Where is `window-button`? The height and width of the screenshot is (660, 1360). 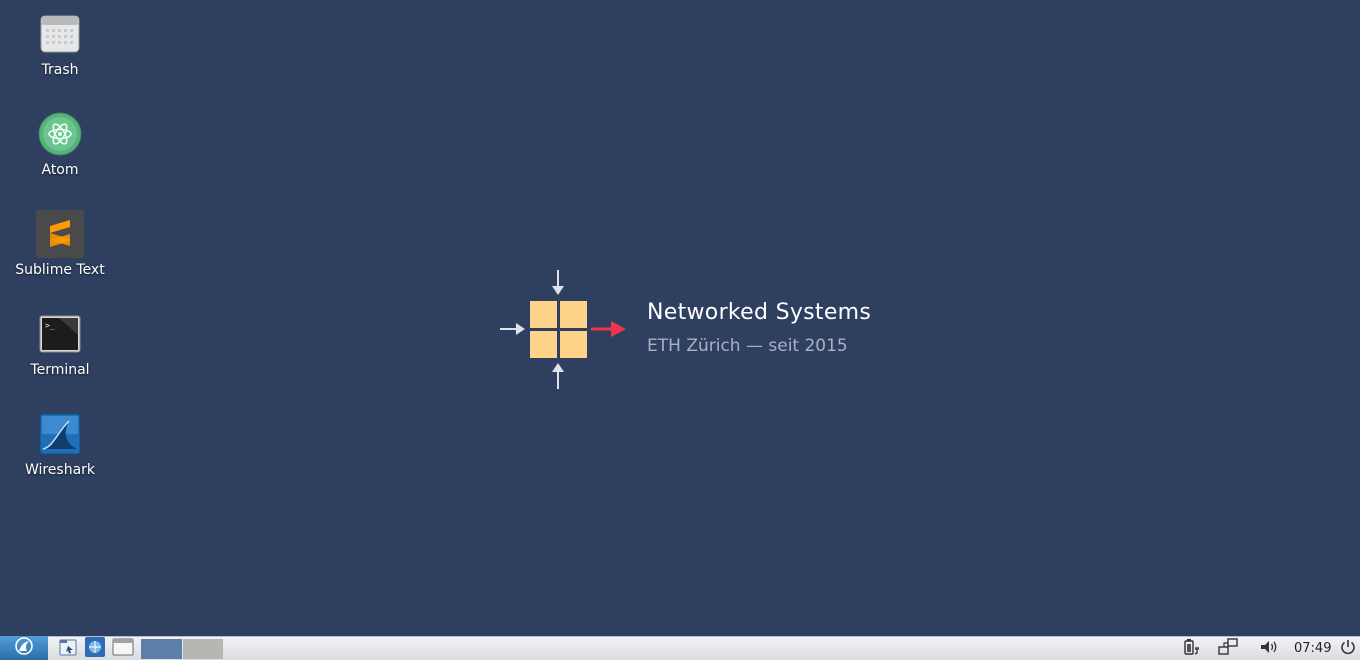
window-button is located at coordinates (123, 649).